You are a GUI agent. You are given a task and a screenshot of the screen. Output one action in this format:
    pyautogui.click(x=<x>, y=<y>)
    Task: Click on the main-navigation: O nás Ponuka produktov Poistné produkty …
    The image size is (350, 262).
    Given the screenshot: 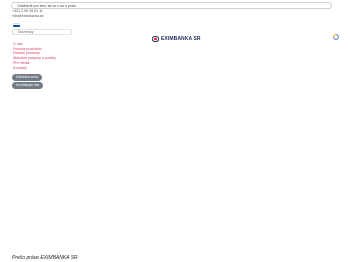 What is the action you would take?
    pyautogui.click(x=34, y=56)
    